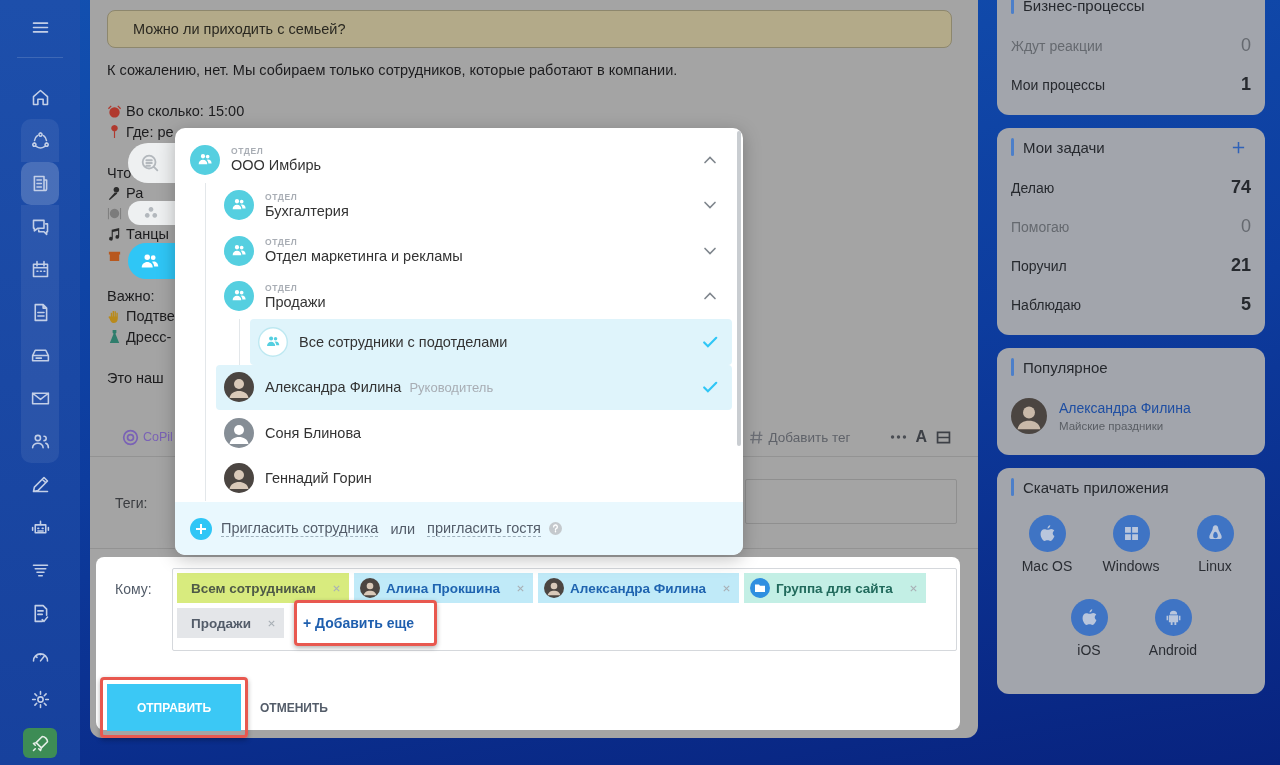 The width and height of the screenshot is (1280, 765). What do you see at coordinates (114, 111) in the screenshot?
I see `alarm-clock-icon` at bounding box center [114, 111].